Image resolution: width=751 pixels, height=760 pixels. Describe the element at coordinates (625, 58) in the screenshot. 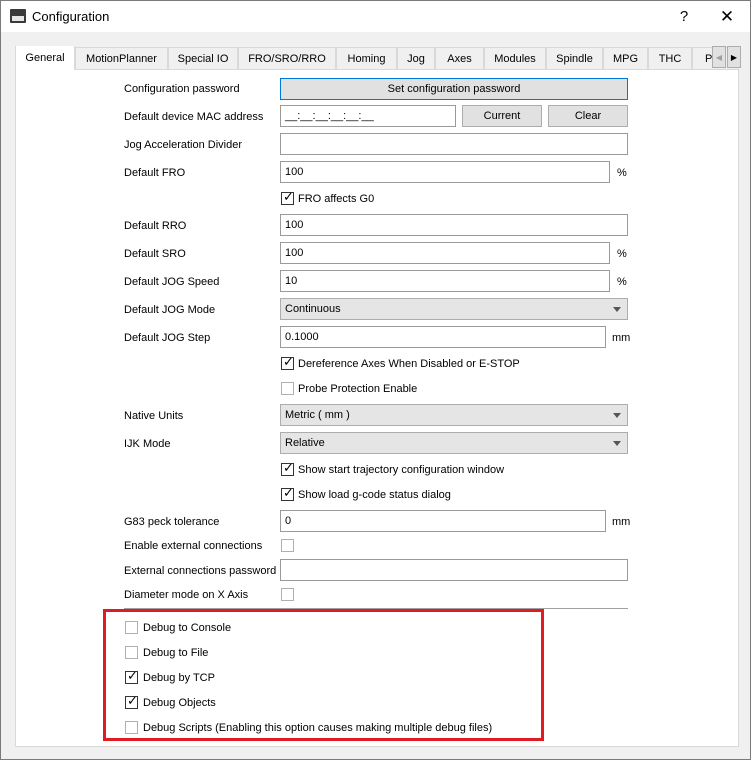

I see `tab-mpg: MPG` at that location.